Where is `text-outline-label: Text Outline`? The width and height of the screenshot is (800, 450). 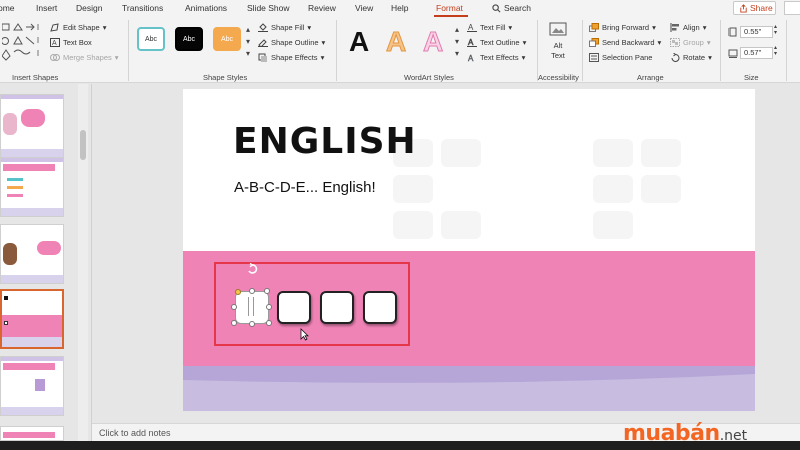
text-outline-label: Text Outline is located at coordinates (500, 42).